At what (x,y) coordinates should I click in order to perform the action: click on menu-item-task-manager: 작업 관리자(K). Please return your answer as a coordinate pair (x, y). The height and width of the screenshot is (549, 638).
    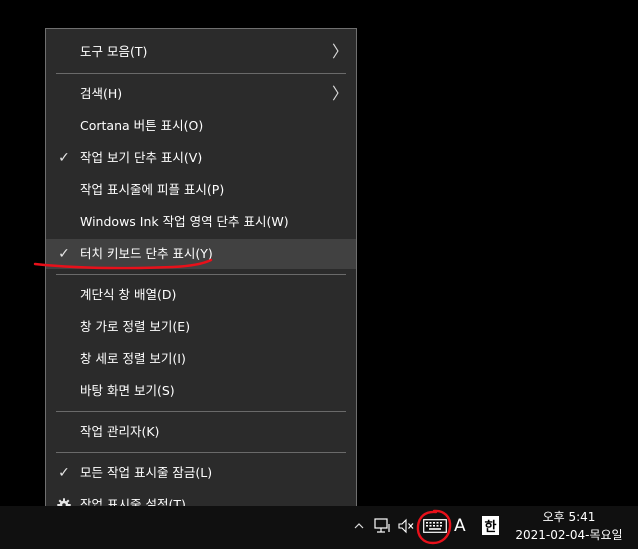
    Looking at the image, I should click on (201, 432).